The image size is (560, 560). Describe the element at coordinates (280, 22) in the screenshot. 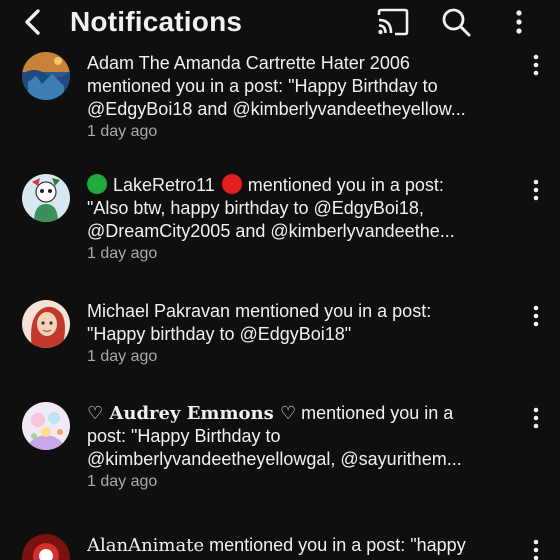

I see `app-bar: Notifications` at that location.